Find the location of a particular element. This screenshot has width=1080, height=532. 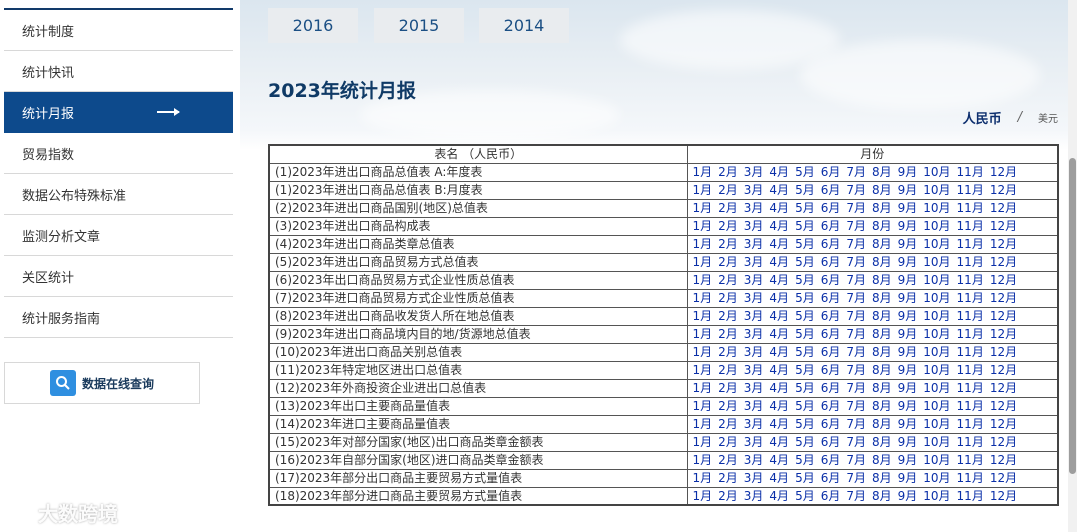

sidebar-item-2: 统计月报 is located at coordinates (118, 112).